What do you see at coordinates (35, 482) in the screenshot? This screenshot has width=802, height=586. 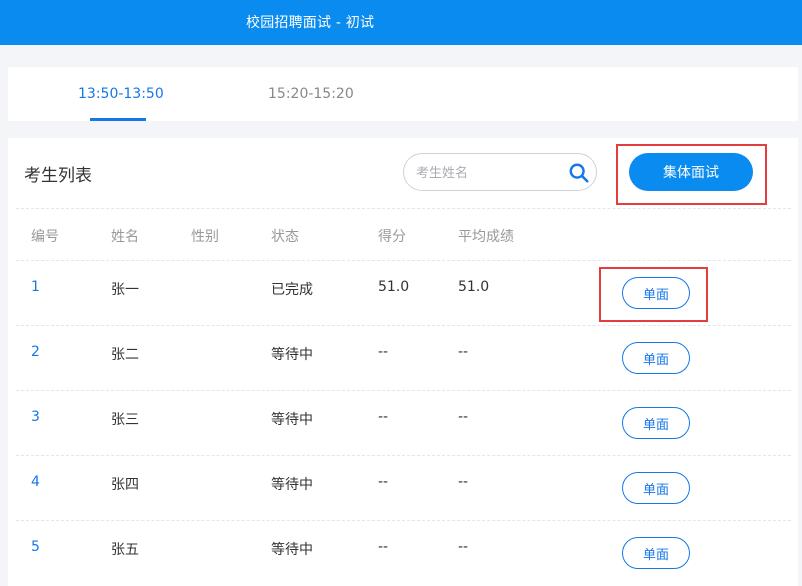 I see `row-id: 4` at bounding box center [35, 482].